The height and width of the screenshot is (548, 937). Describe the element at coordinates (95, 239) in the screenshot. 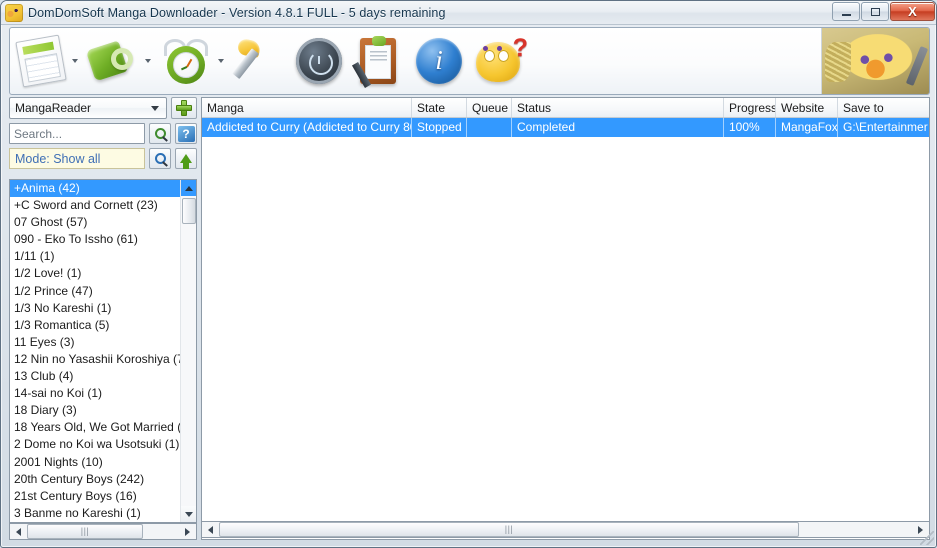

I see `list-item: 090 - Eko To Issho (61)` at that location.